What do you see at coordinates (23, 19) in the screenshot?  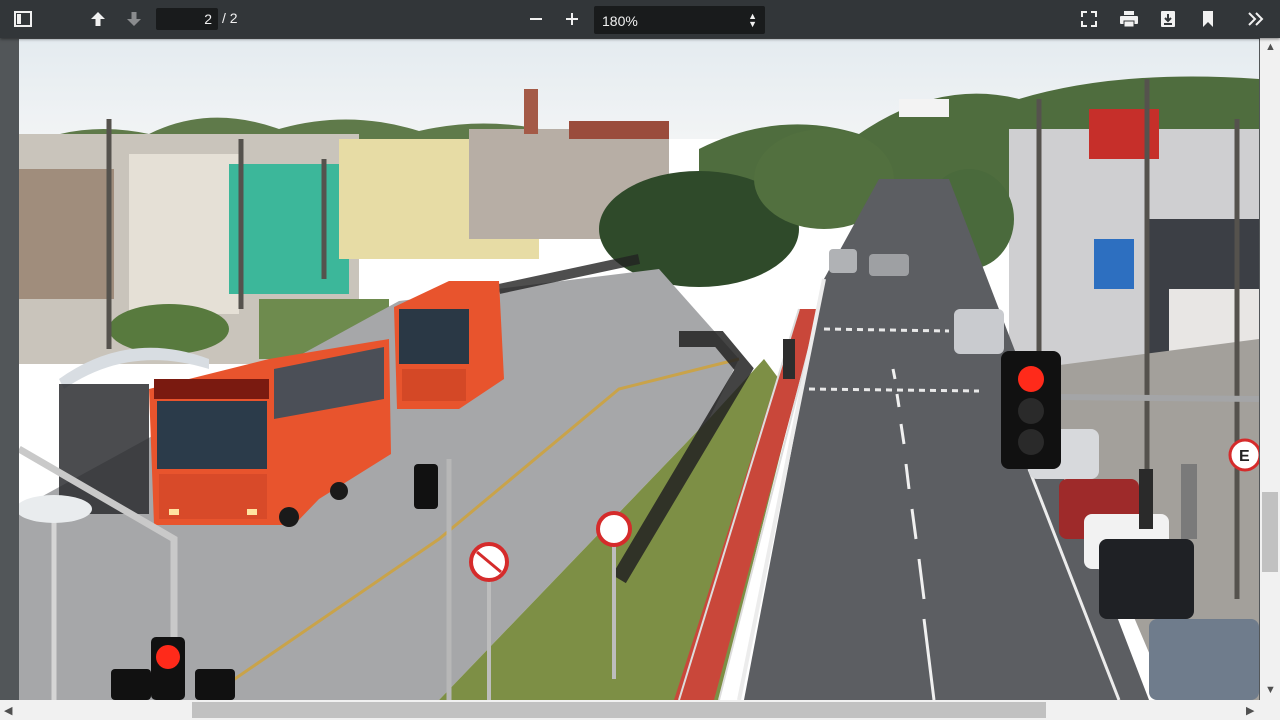 I see `sidebar-toggle-icon` at bounding box center [23, 19].